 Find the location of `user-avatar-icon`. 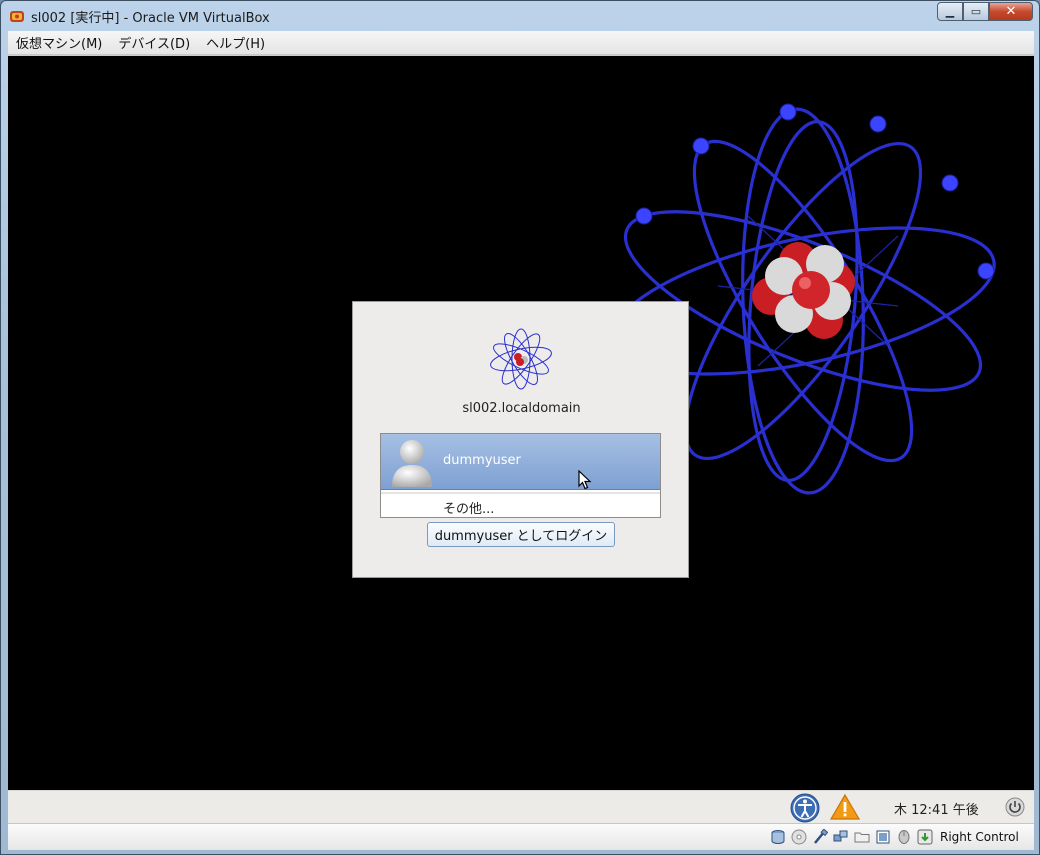

user-avatar-icon is located at coordinates (412, 463).